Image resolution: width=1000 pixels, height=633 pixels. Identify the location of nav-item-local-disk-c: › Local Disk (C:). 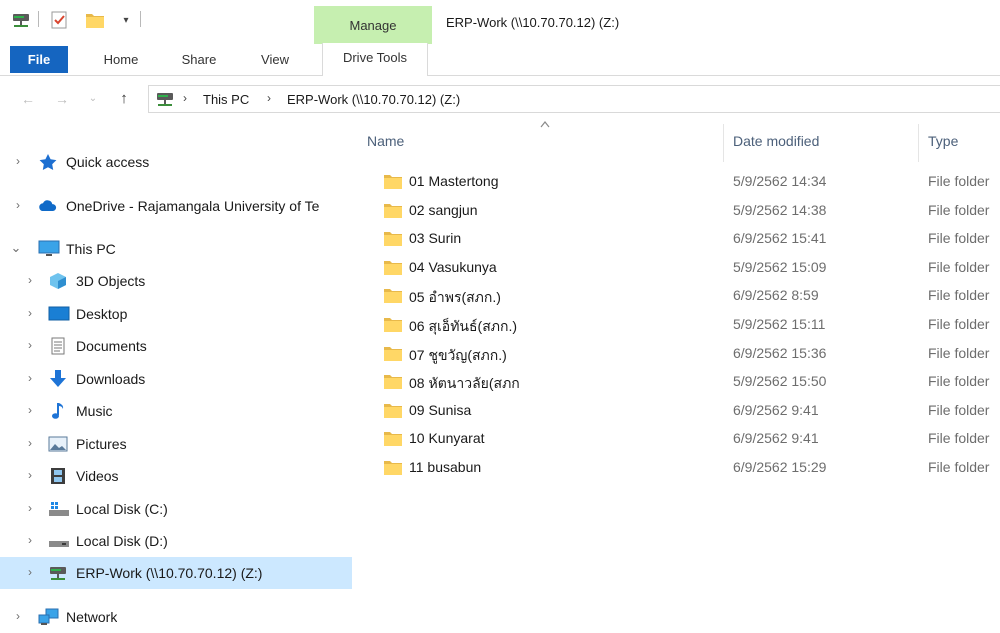
(176, 509).